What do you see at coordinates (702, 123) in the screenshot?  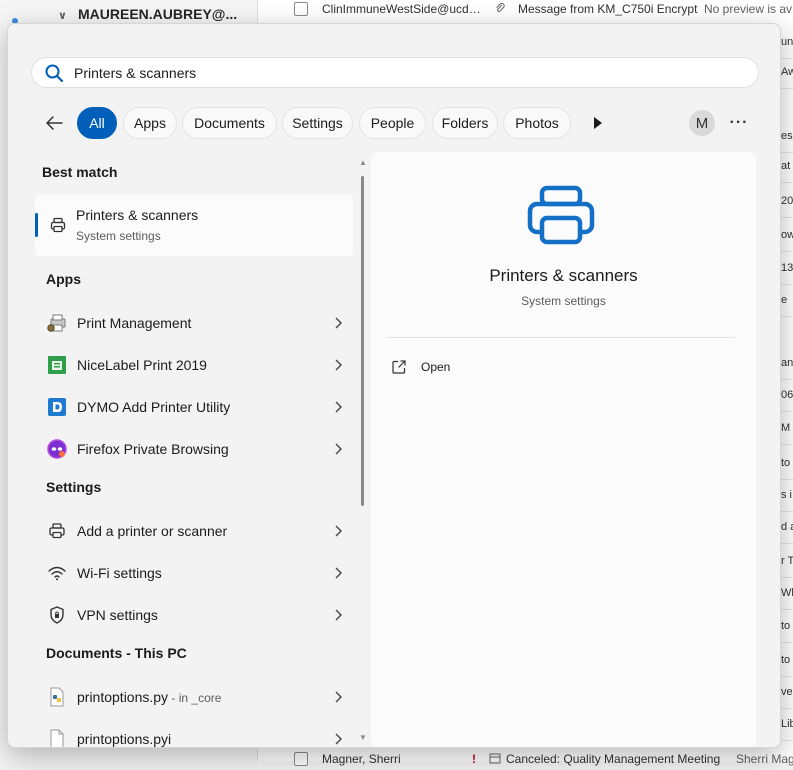 I see `avatar: M` at bounding box center [702, 123].